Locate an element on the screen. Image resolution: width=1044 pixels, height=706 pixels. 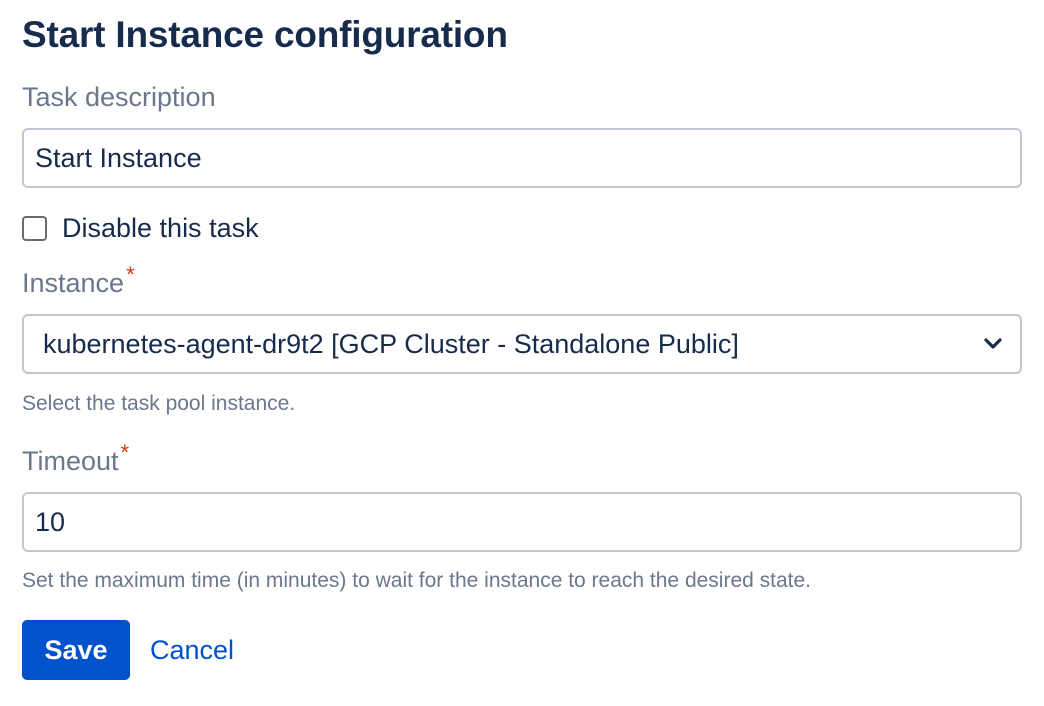
instance-required-marker: * is located at coordinates (130, 274).